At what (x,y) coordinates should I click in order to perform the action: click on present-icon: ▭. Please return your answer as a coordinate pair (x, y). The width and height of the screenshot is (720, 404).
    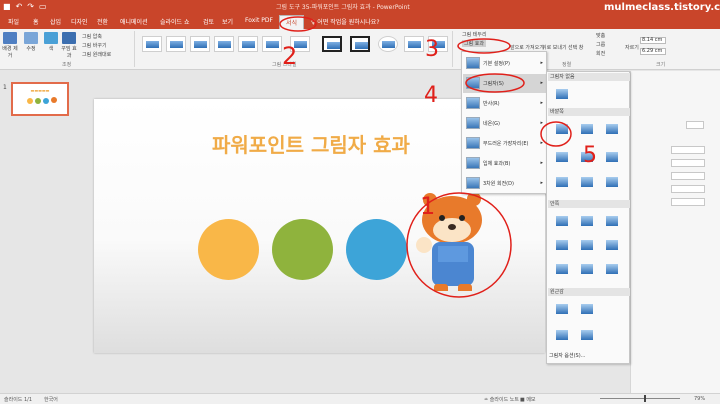
    Looking at the image, I should click on (43, 7).